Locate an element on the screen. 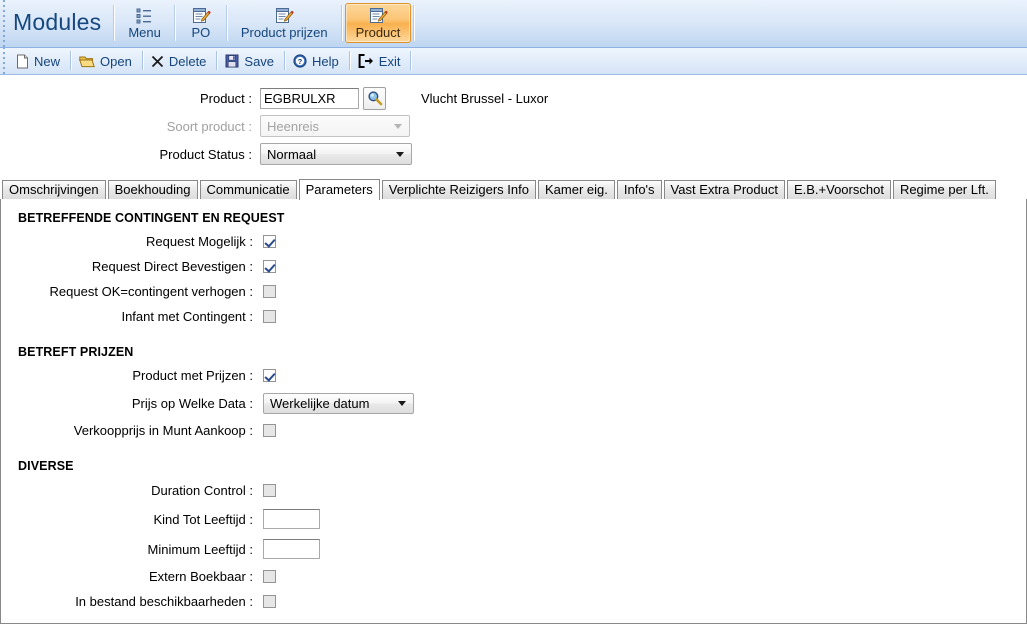  field-label: Request Direct Bevestigen : is located at coordinates (172, 266).